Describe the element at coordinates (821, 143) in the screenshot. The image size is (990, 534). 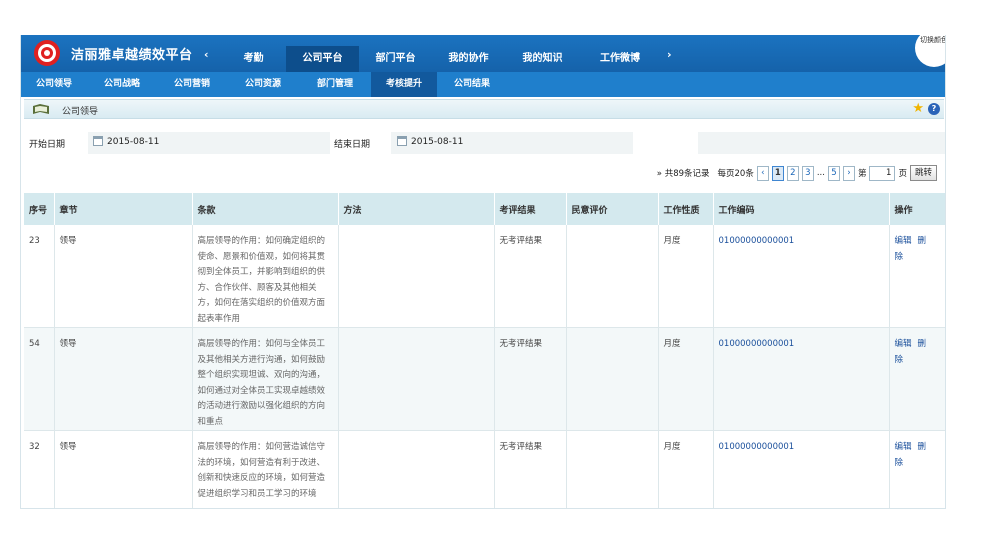
I see `filter-empty-cell` at that location.